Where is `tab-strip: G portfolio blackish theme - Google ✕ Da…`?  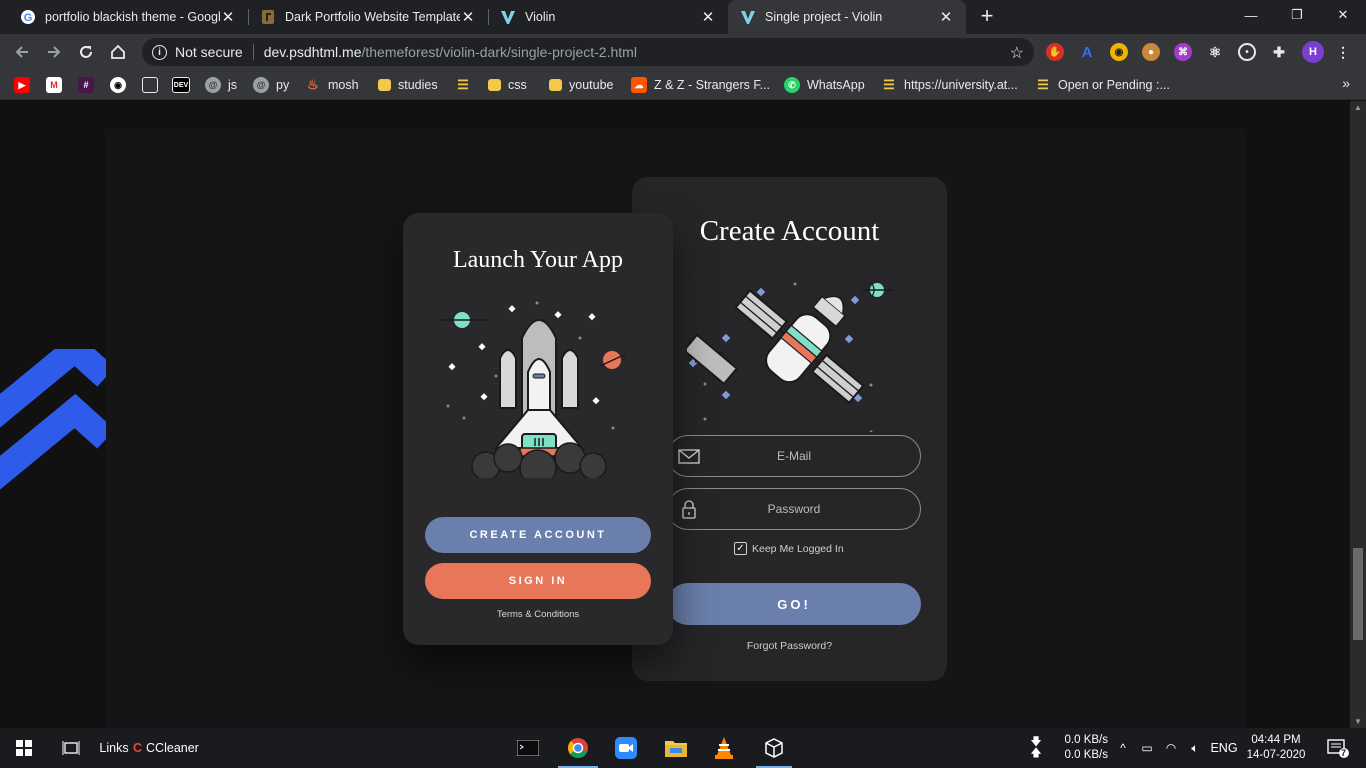 tab-strip: G portfolio blackish theme - Google ✕ Da… is located at coordinates (683, 17).